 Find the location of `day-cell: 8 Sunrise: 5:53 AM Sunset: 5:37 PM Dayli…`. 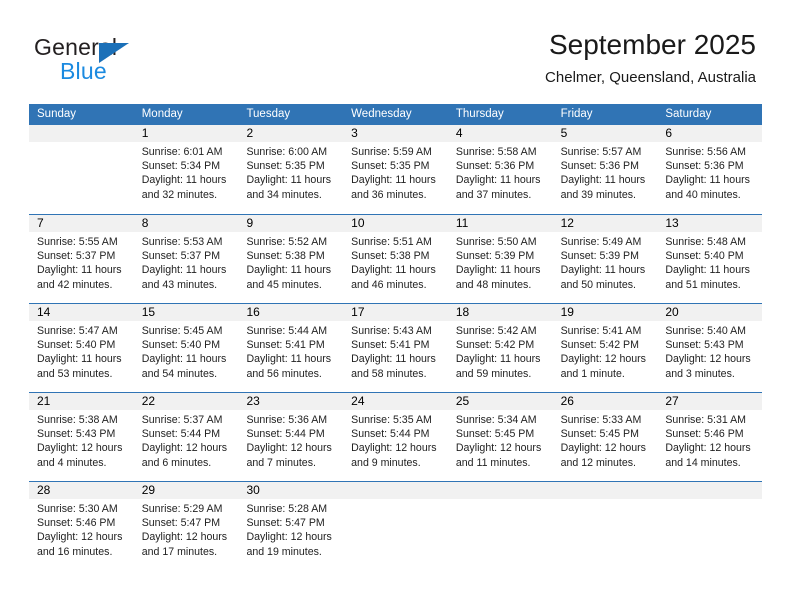

day-cell: 8 Sunrise: 5:53 AM Sunset: 5:37 PM Dayli… is located at coordinates (186, 259).